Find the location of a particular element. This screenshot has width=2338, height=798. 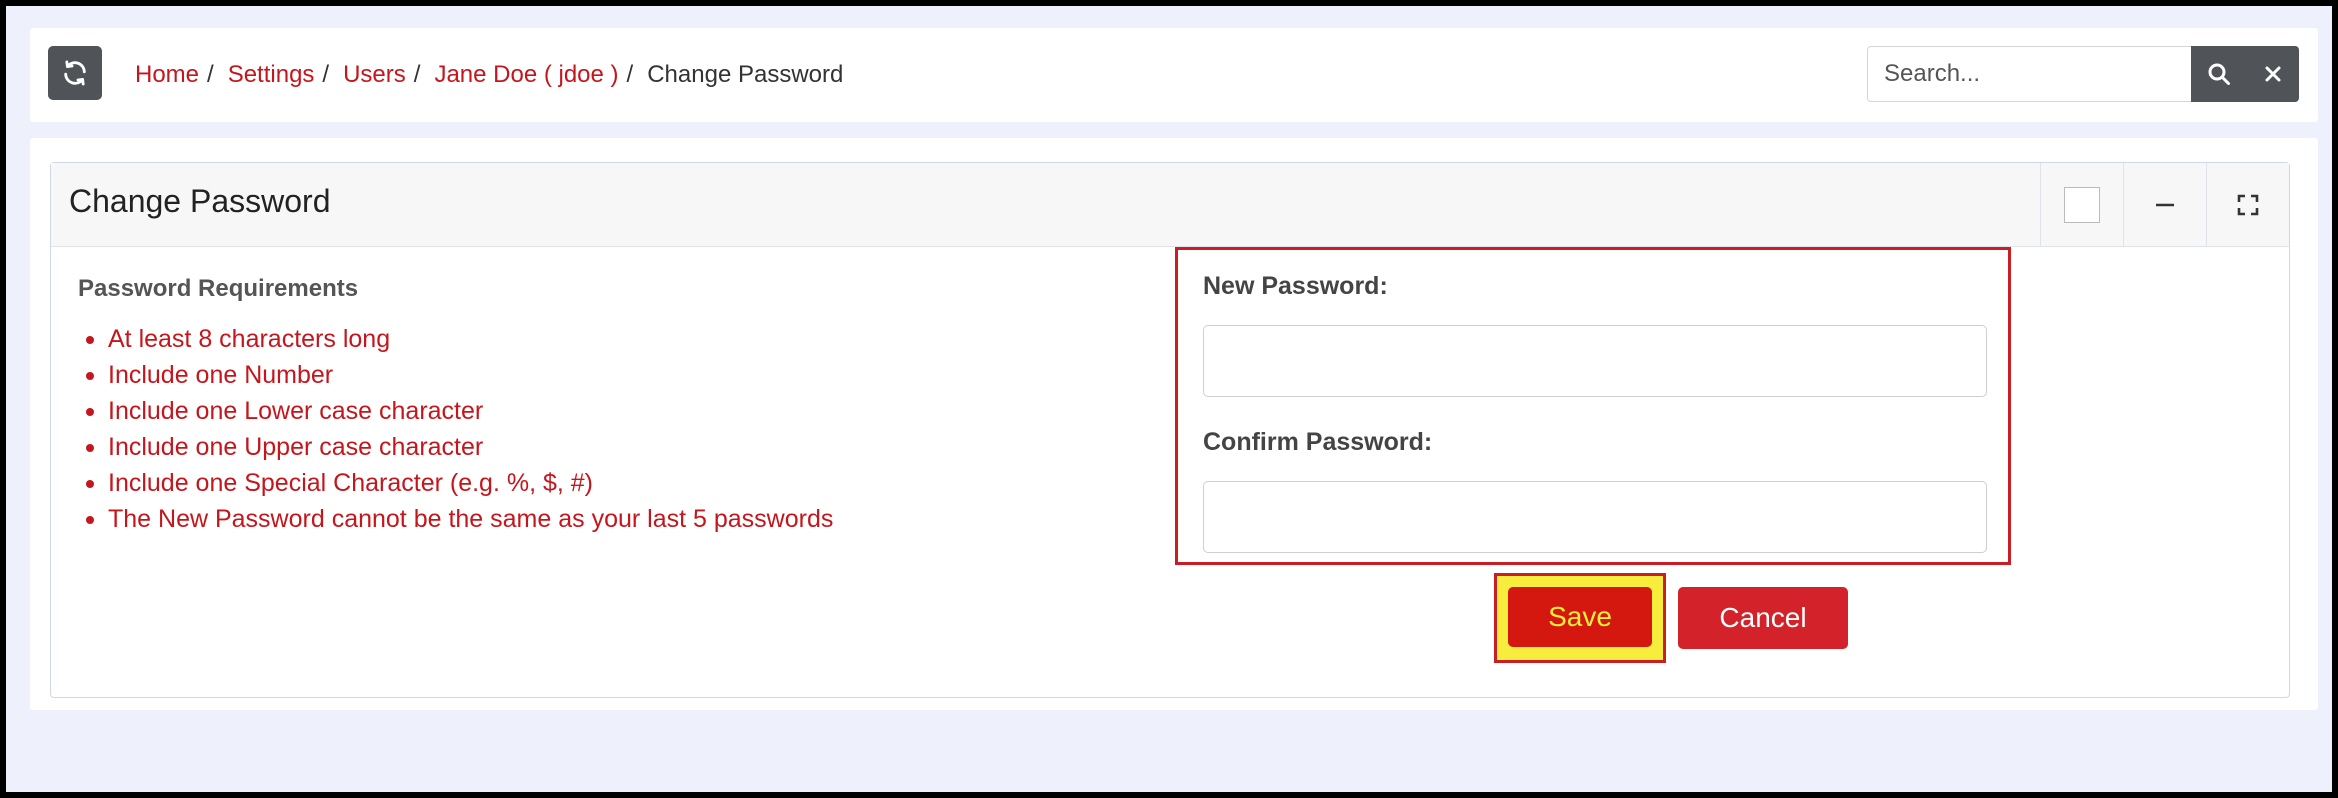

new-password-field is located at coordinates (1595, 361).